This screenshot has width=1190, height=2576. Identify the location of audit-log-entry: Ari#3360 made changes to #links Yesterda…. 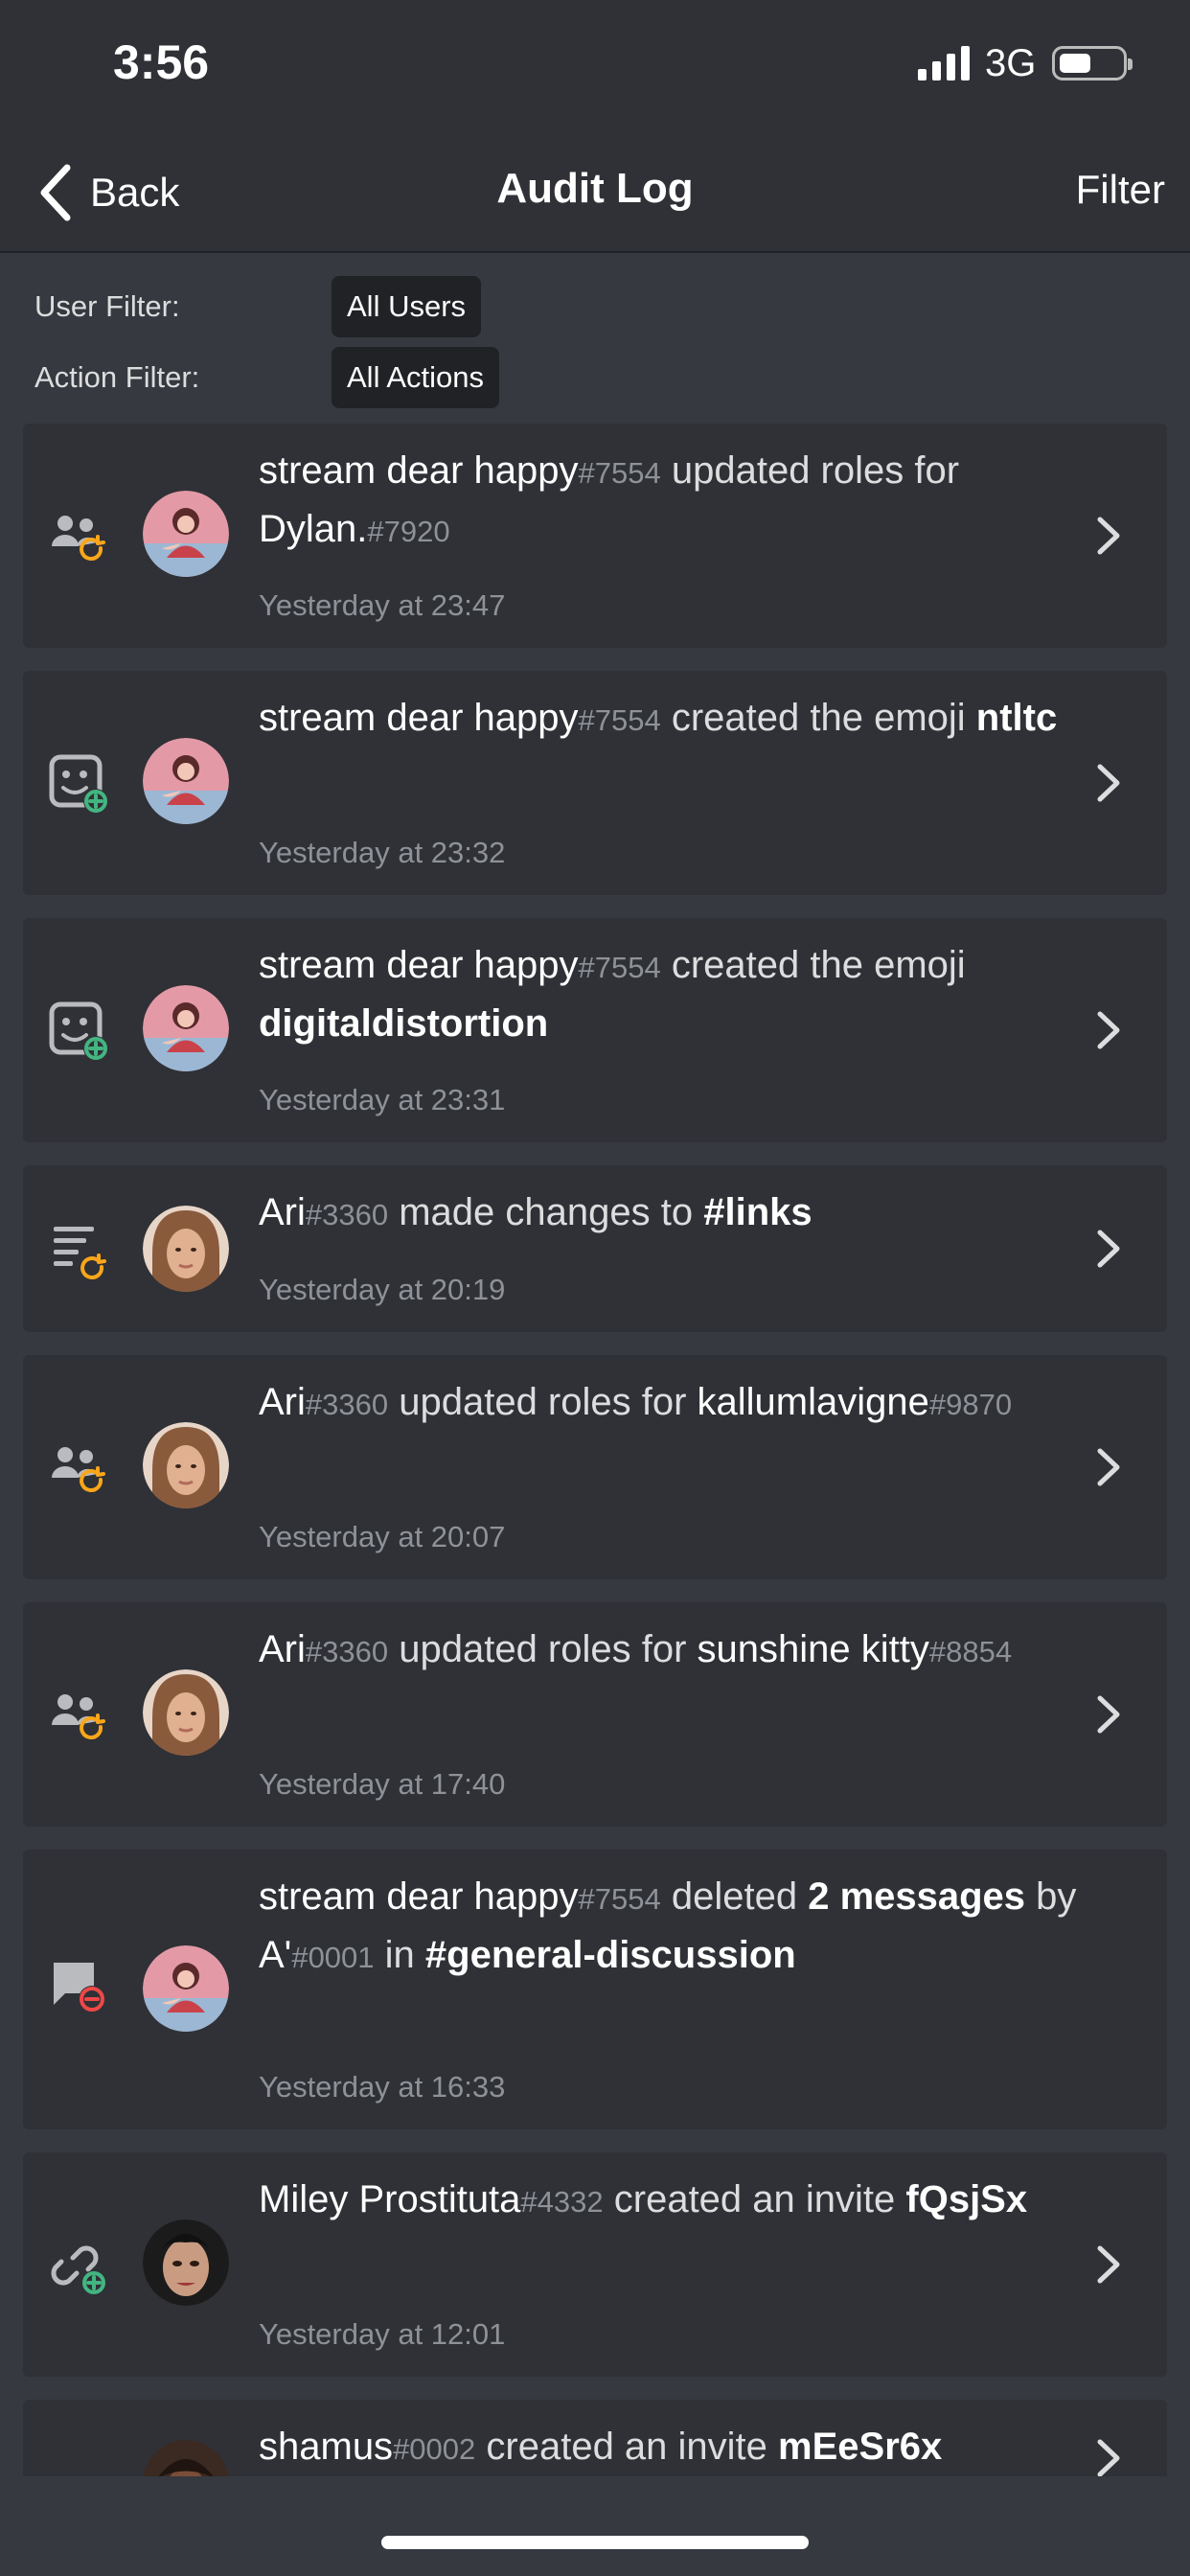
(595, 1249).